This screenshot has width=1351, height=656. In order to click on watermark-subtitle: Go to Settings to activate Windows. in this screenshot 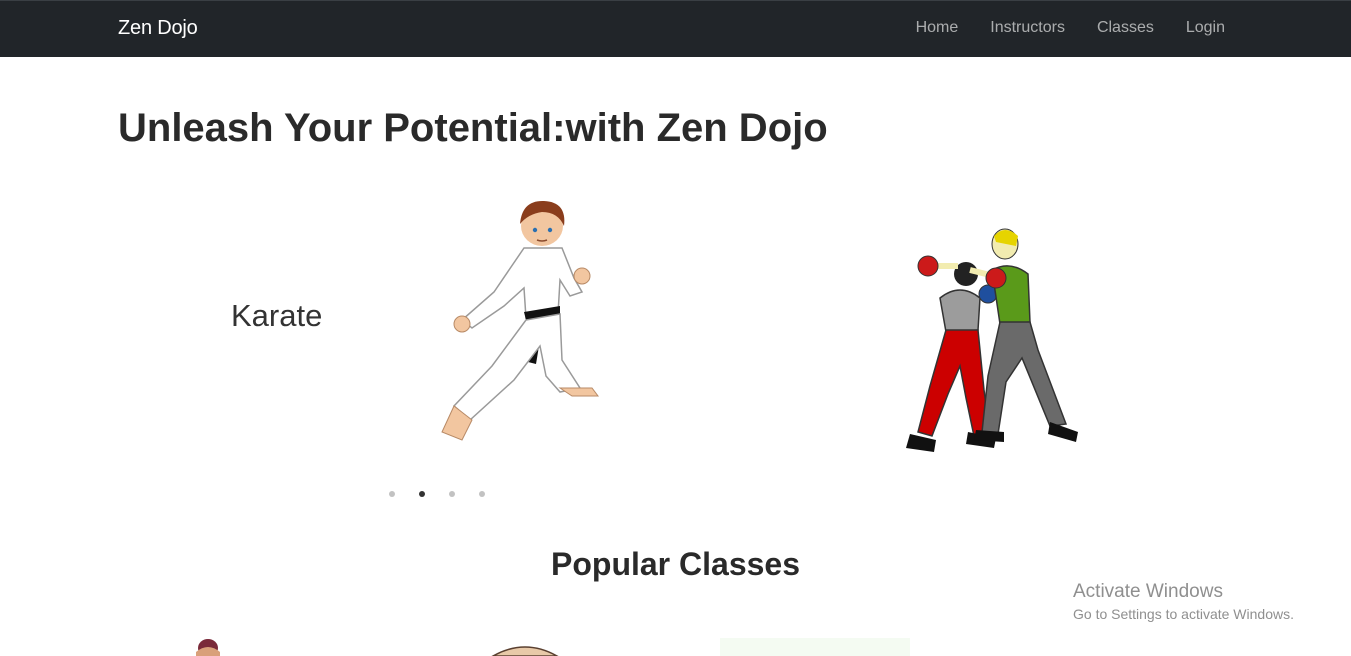, I will do `click(1183, 614)`.